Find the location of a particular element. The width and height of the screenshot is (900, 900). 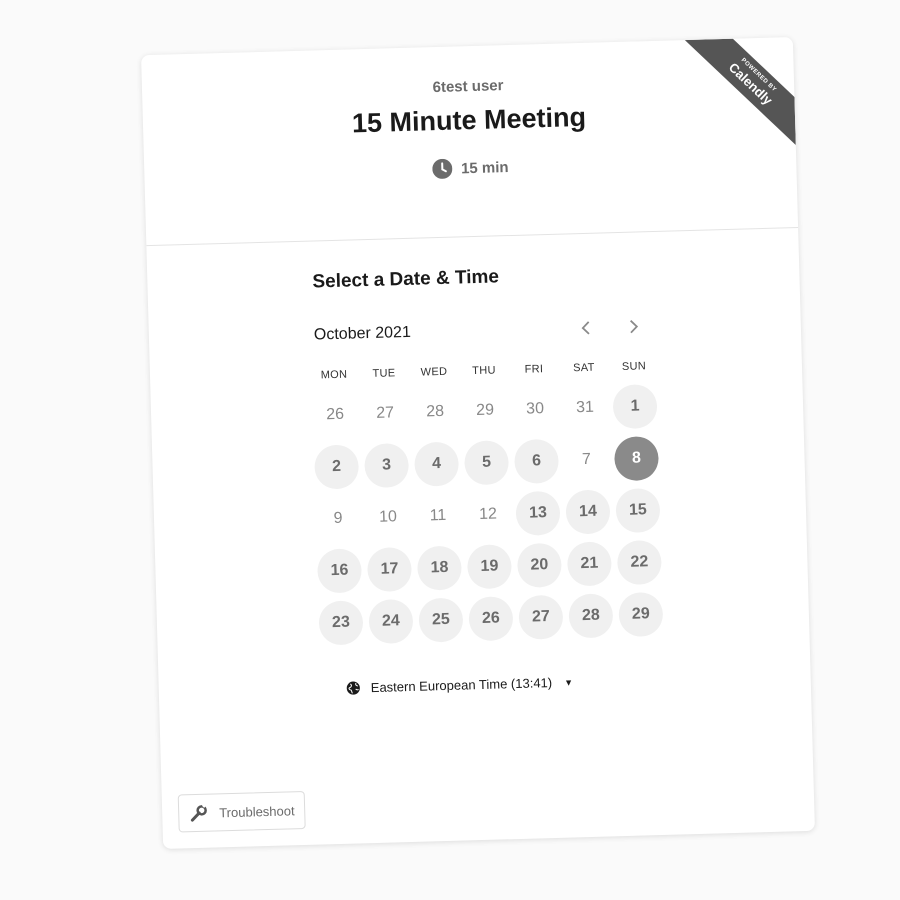

weekday-label: SAT is located at coordinates (584, 368).